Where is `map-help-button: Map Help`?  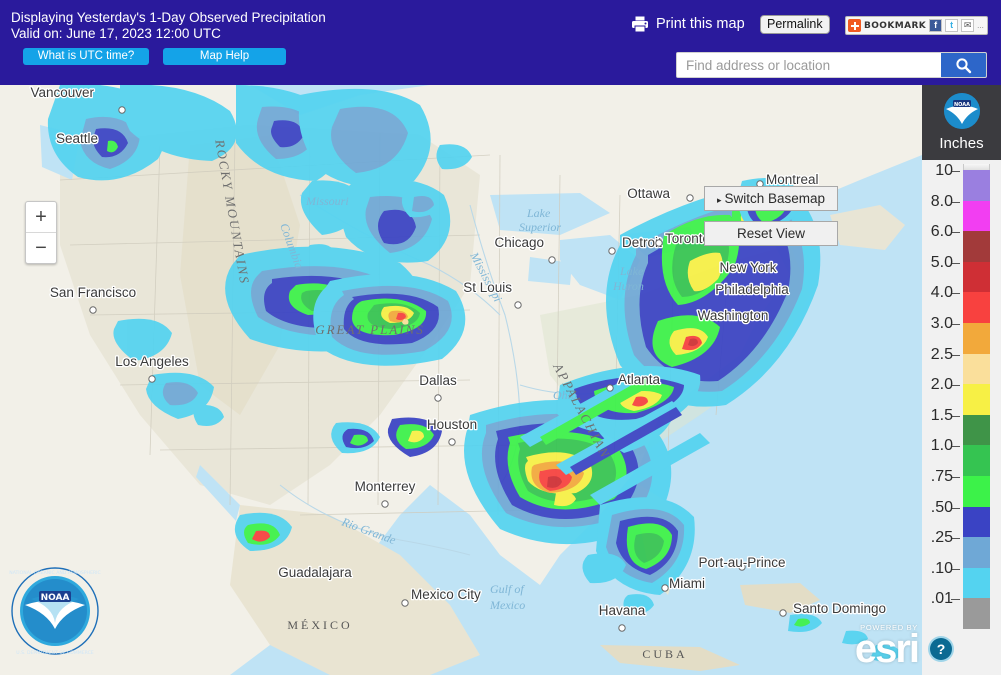 map-help-button: Map Help is located at coordinates (224, 56).